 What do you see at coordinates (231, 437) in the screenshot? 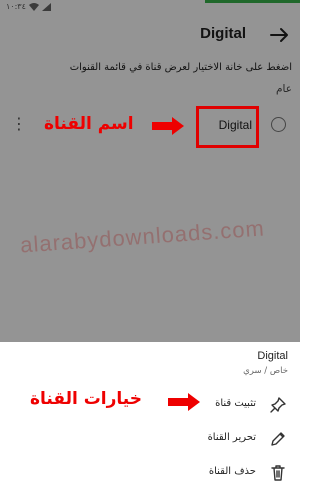
I see `edit-channel-label: تحرير القناة` at bounding box center [231, 437].